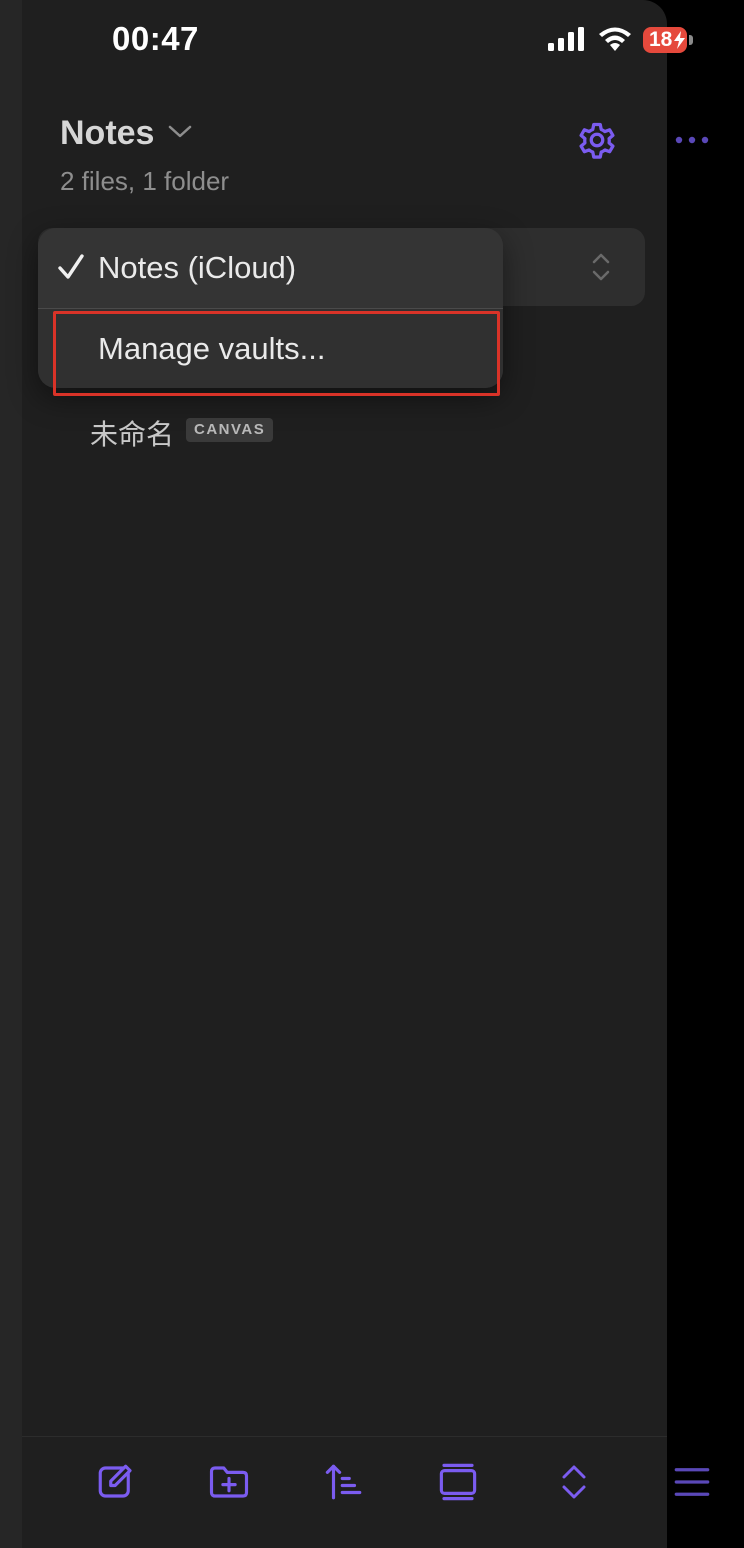  I want to click on main-area, so click(705, 774).